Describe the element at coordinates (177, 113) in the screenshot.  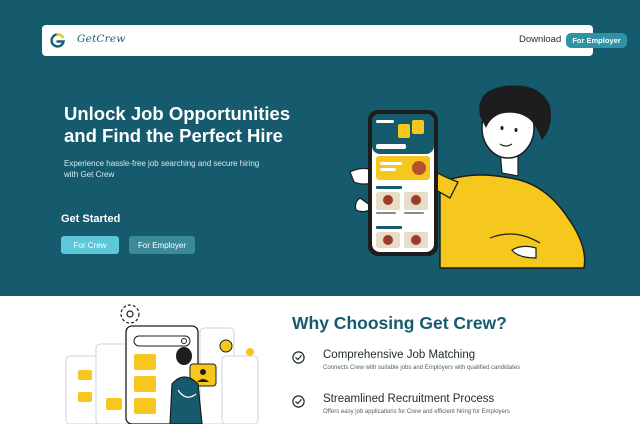
I see `hero-title-line-1: Unlock Job Opportunities` at that location.